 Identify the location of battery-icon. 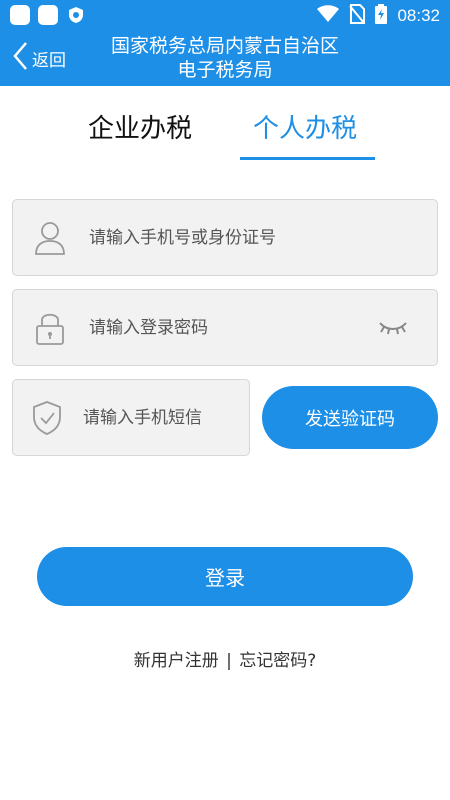
(381, 16).